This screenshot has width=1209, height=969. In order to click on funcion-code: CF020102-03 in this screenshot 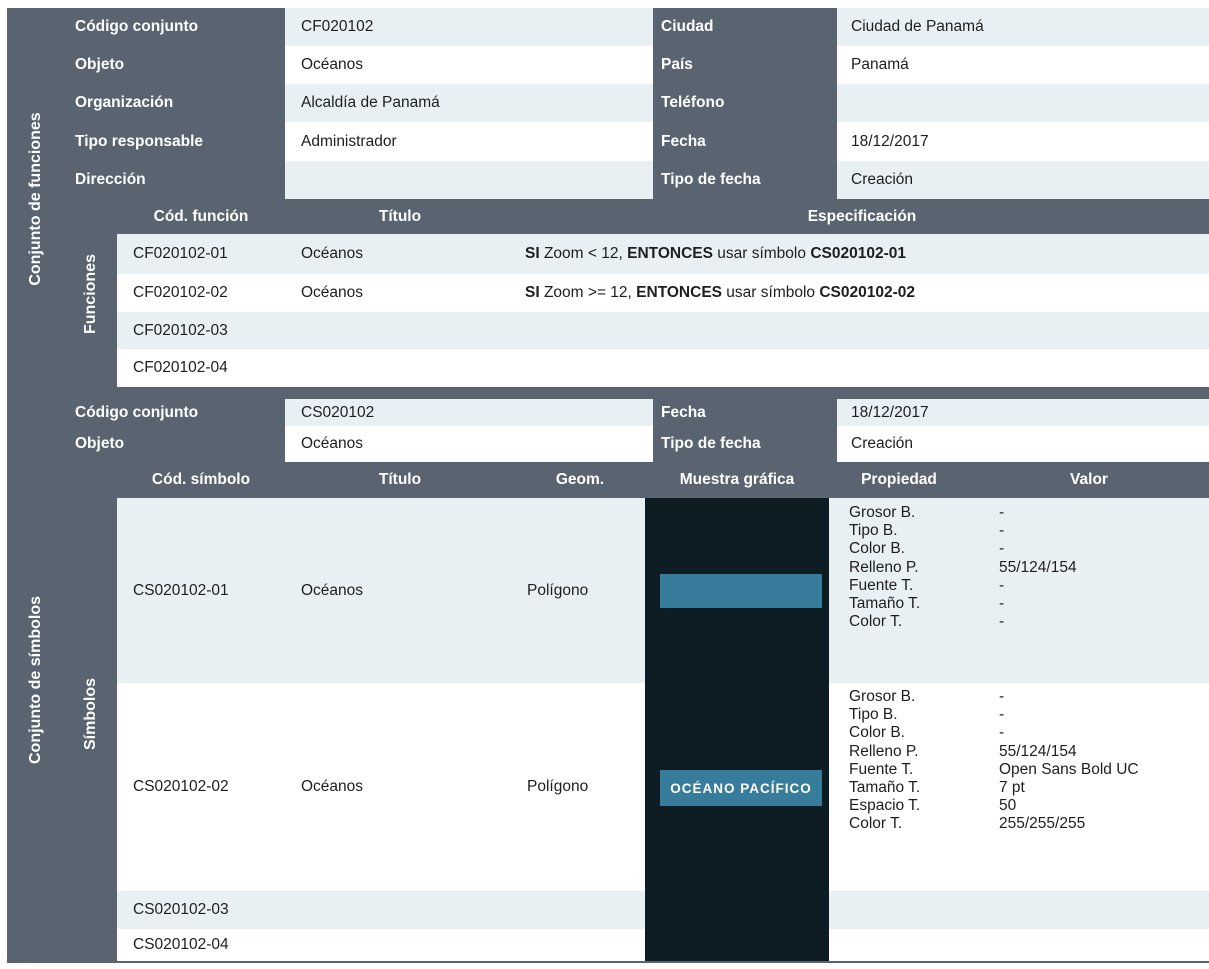, I will do `click(180, 330)`.